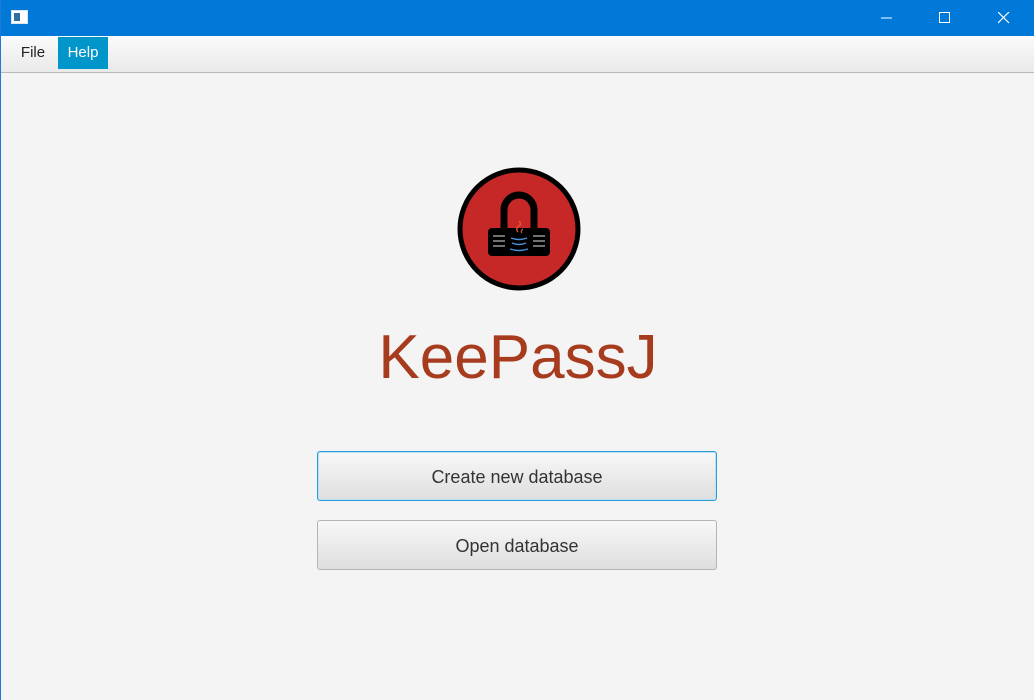 Image resolution: width=1034 pixels, height=700 pixels. I want to click on title-bar, so click(517, 18).